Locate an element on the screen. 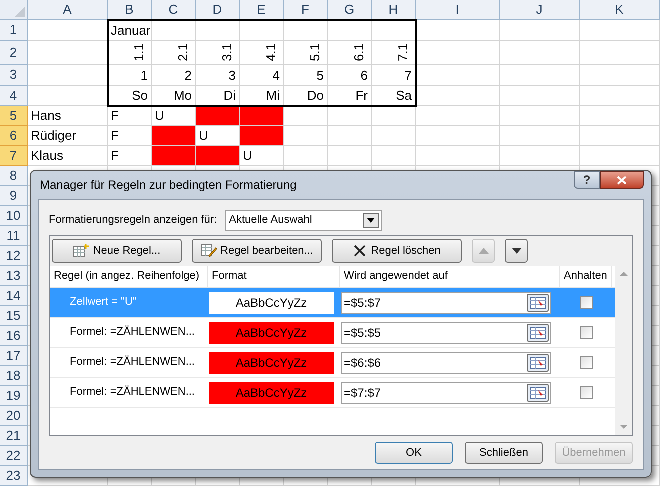 This screenshot has width=660, height=488. row-header: 11 is located at coordinates (14, 236).